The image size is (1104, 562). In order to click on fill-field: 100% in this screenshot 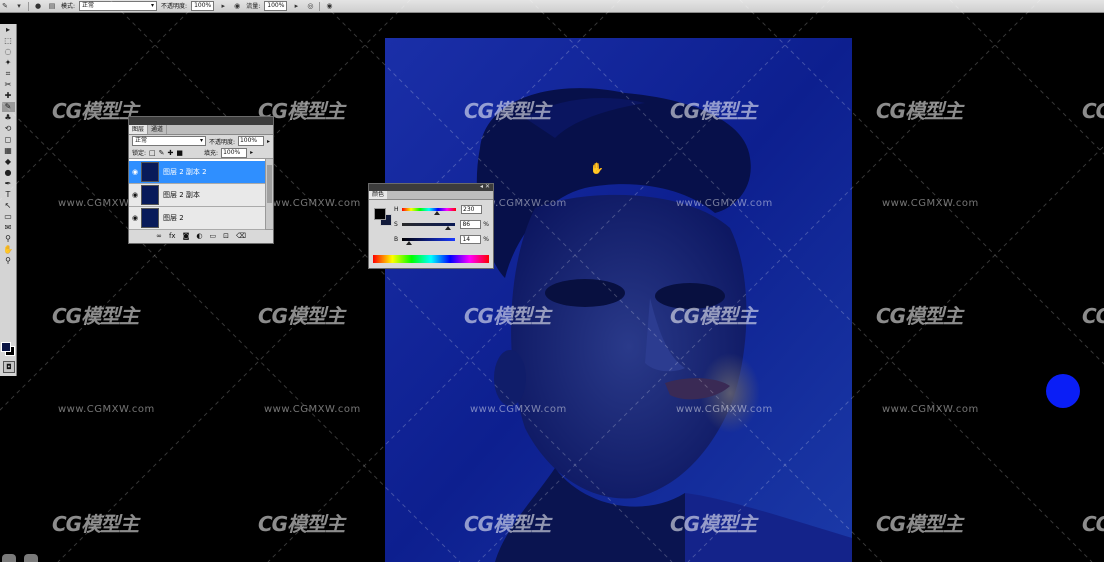, I will do `click(234, 152)`.